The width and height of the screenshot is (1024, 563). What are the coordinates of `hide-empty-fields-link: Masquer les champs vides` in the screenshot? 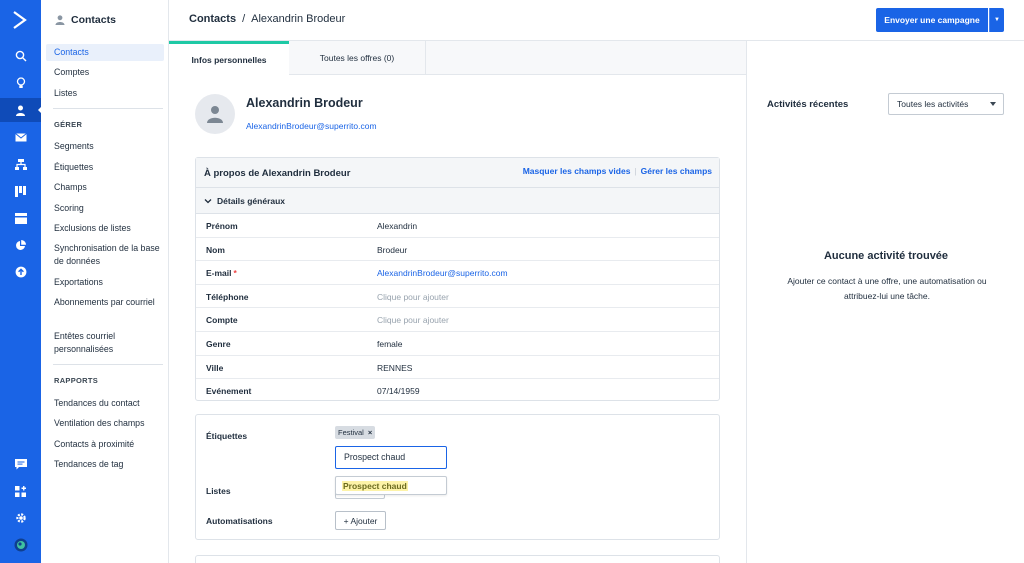 It's located at (577, 171).